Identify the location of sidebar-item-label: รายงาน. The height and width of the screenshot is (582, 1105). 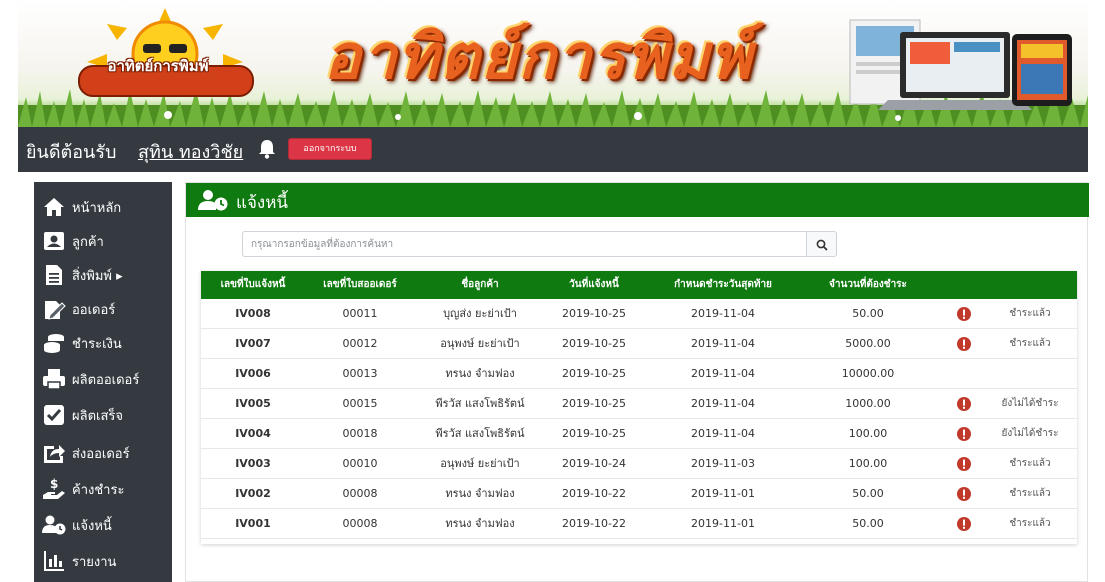
(94, 562).